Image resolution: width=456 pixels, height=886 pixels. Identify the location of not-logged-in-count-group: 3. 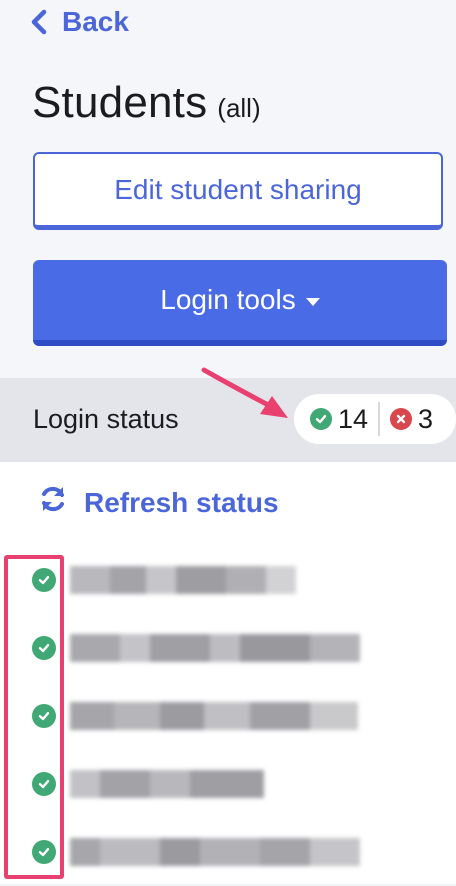
(411, 419).